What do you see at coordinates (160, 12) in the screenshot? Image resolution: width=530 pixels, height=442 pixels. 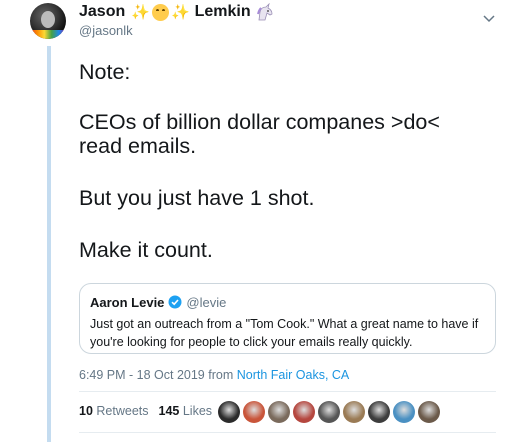 I see `smiling-face-icon` at bounding box center [160, 12].